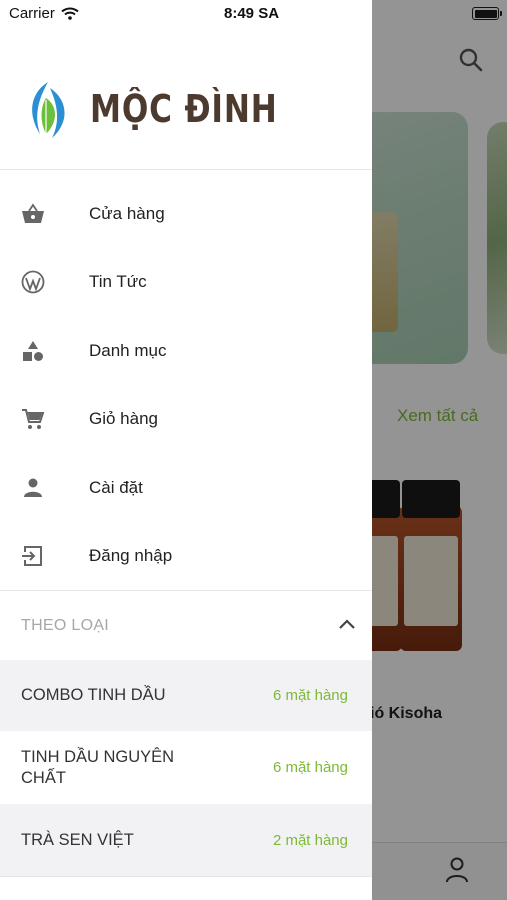 The height and width of the screenshot is (900, 507). I want to click on battery-icon, so click(487, 13).